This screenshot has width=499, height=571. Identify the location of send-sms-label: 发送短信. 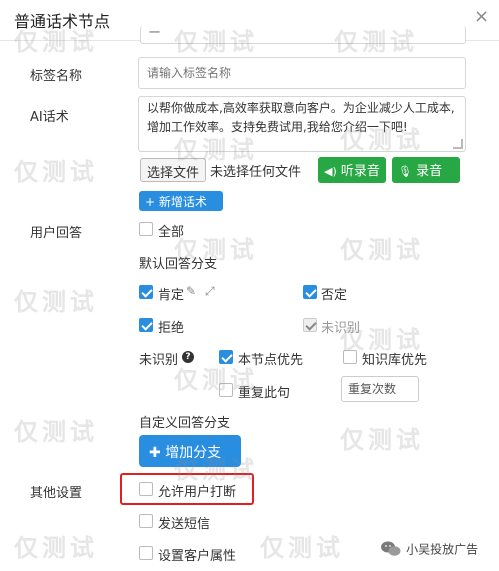
(184, 524).